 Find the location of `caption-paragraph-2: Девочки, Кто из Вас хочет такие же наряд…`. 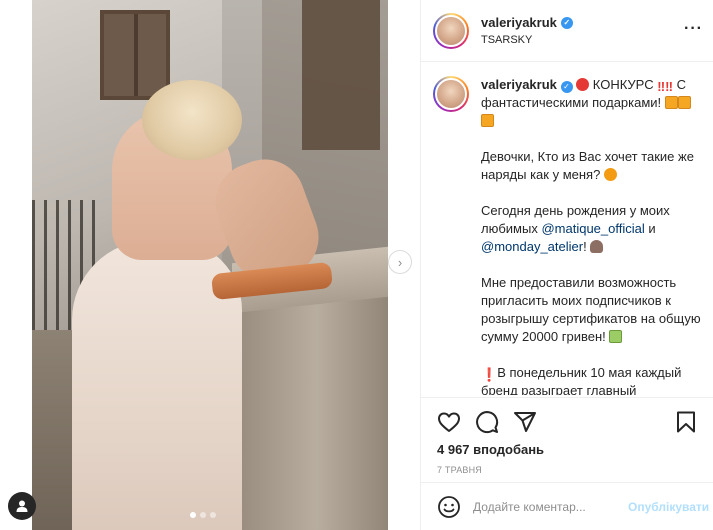

caption-paragraph-2: Девочки, Кто из Вас хочет такие же наряд… is located at coordinates (591, 166).